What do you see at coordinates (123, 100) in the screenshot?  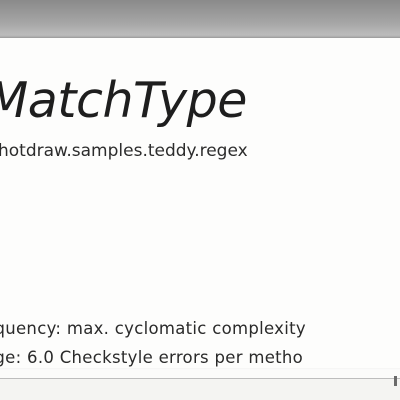 I see `class-name-title: MatchType` at bounding box center [123, 100].